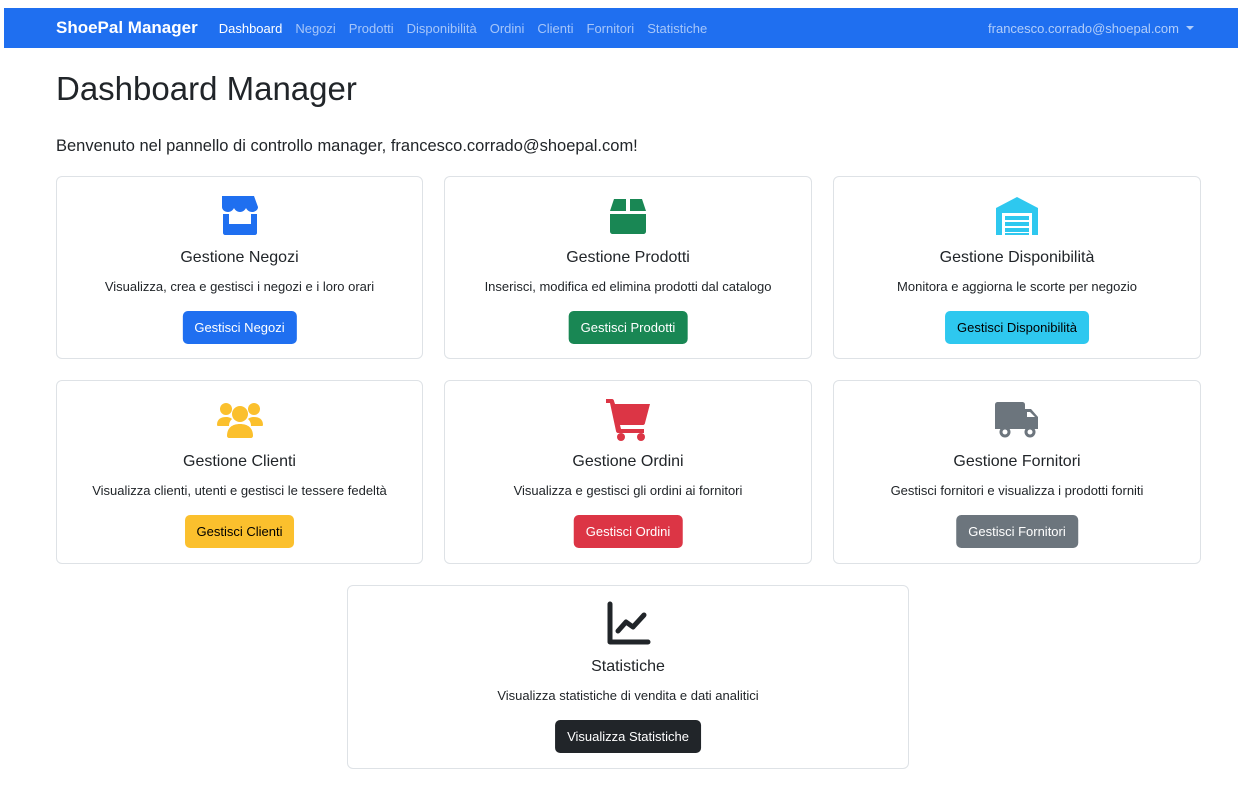 The width and height of the screenshot is (1242, 796). What do you see at coordinates (127, 28) in the screenshot?
I see `navbar-brand: ShoePal Manager` at bounding box center [127, 28].